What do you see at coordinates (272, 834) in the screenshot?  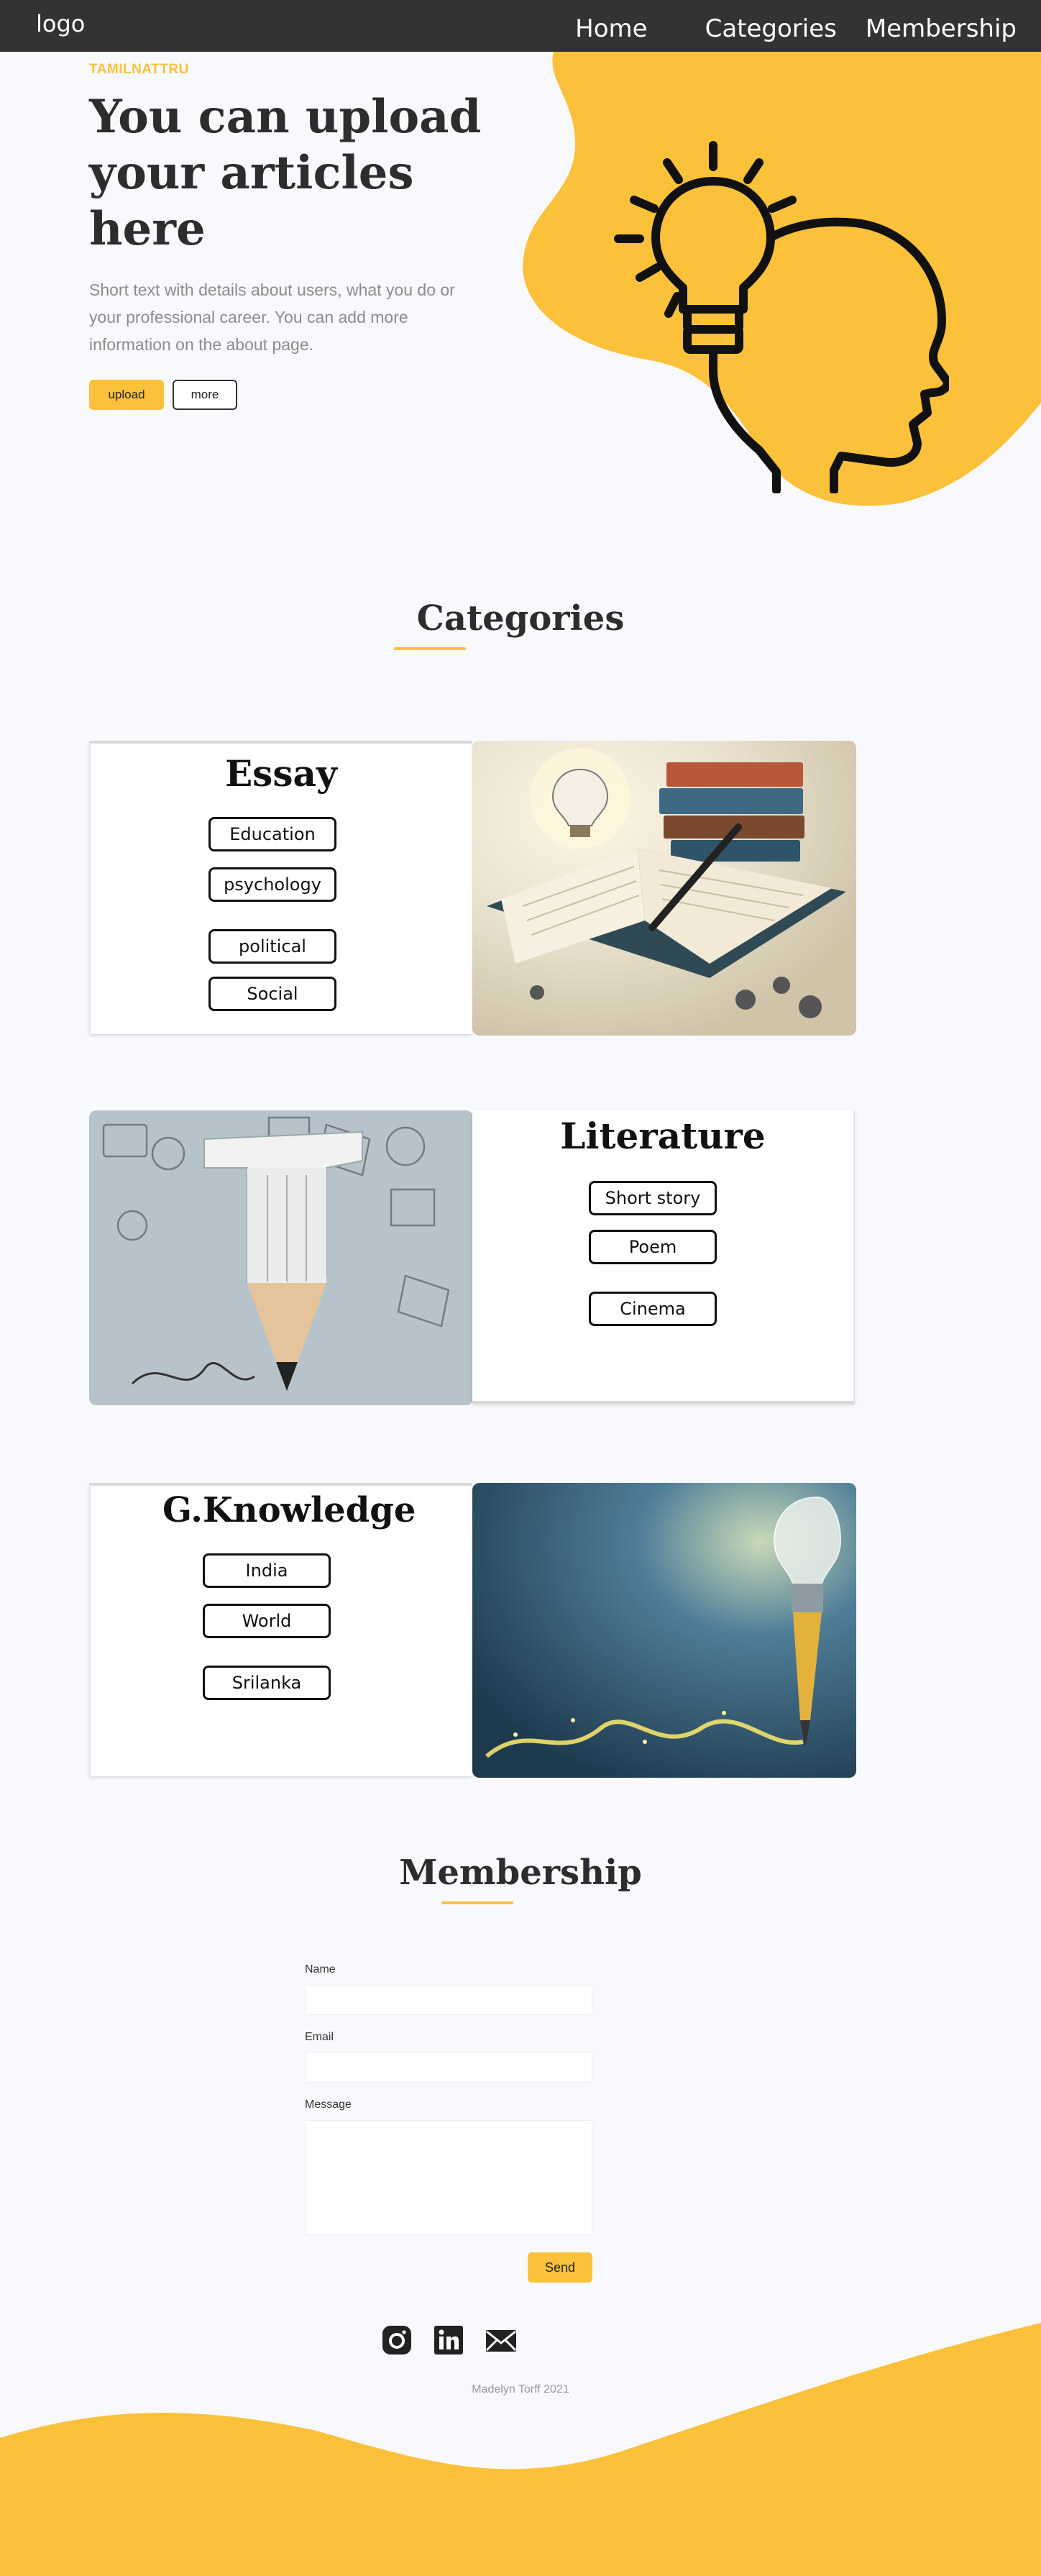 I see `tag-education: Education` at bounding box center [272, 834].